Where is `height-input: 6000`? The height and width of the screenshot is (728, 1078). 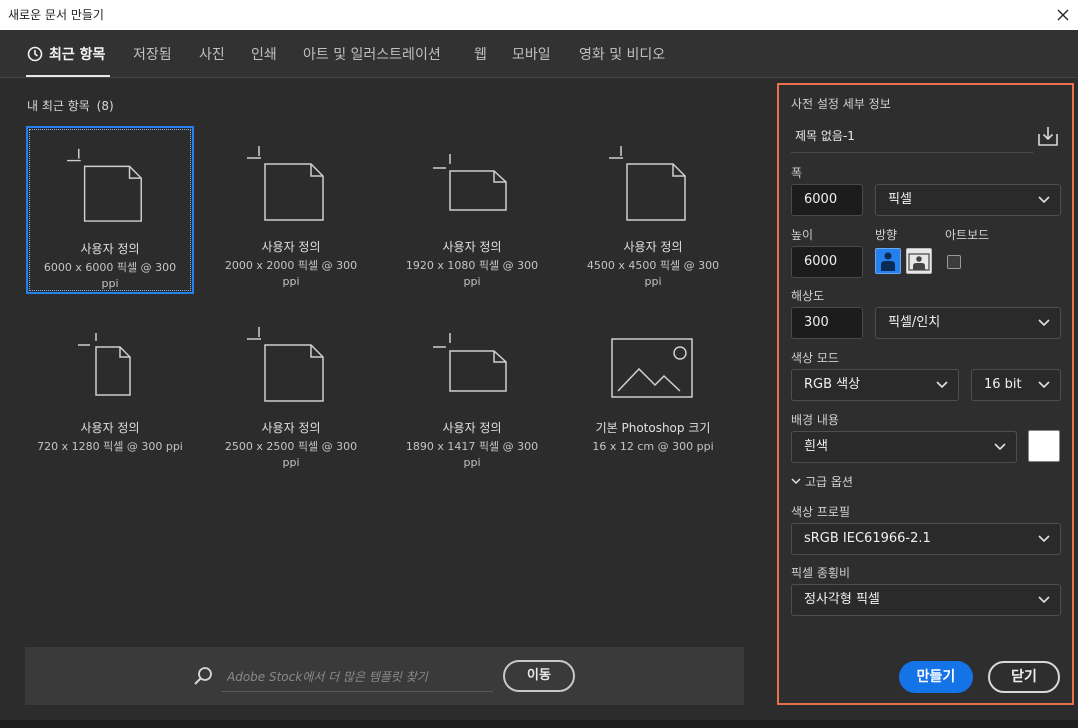
height-input: 6000 is located at coordinates (827, 262).